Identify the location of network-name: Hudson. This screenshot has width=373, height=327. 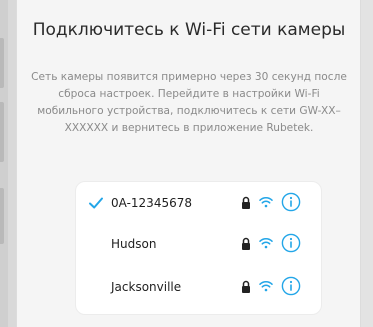
(134, 244).